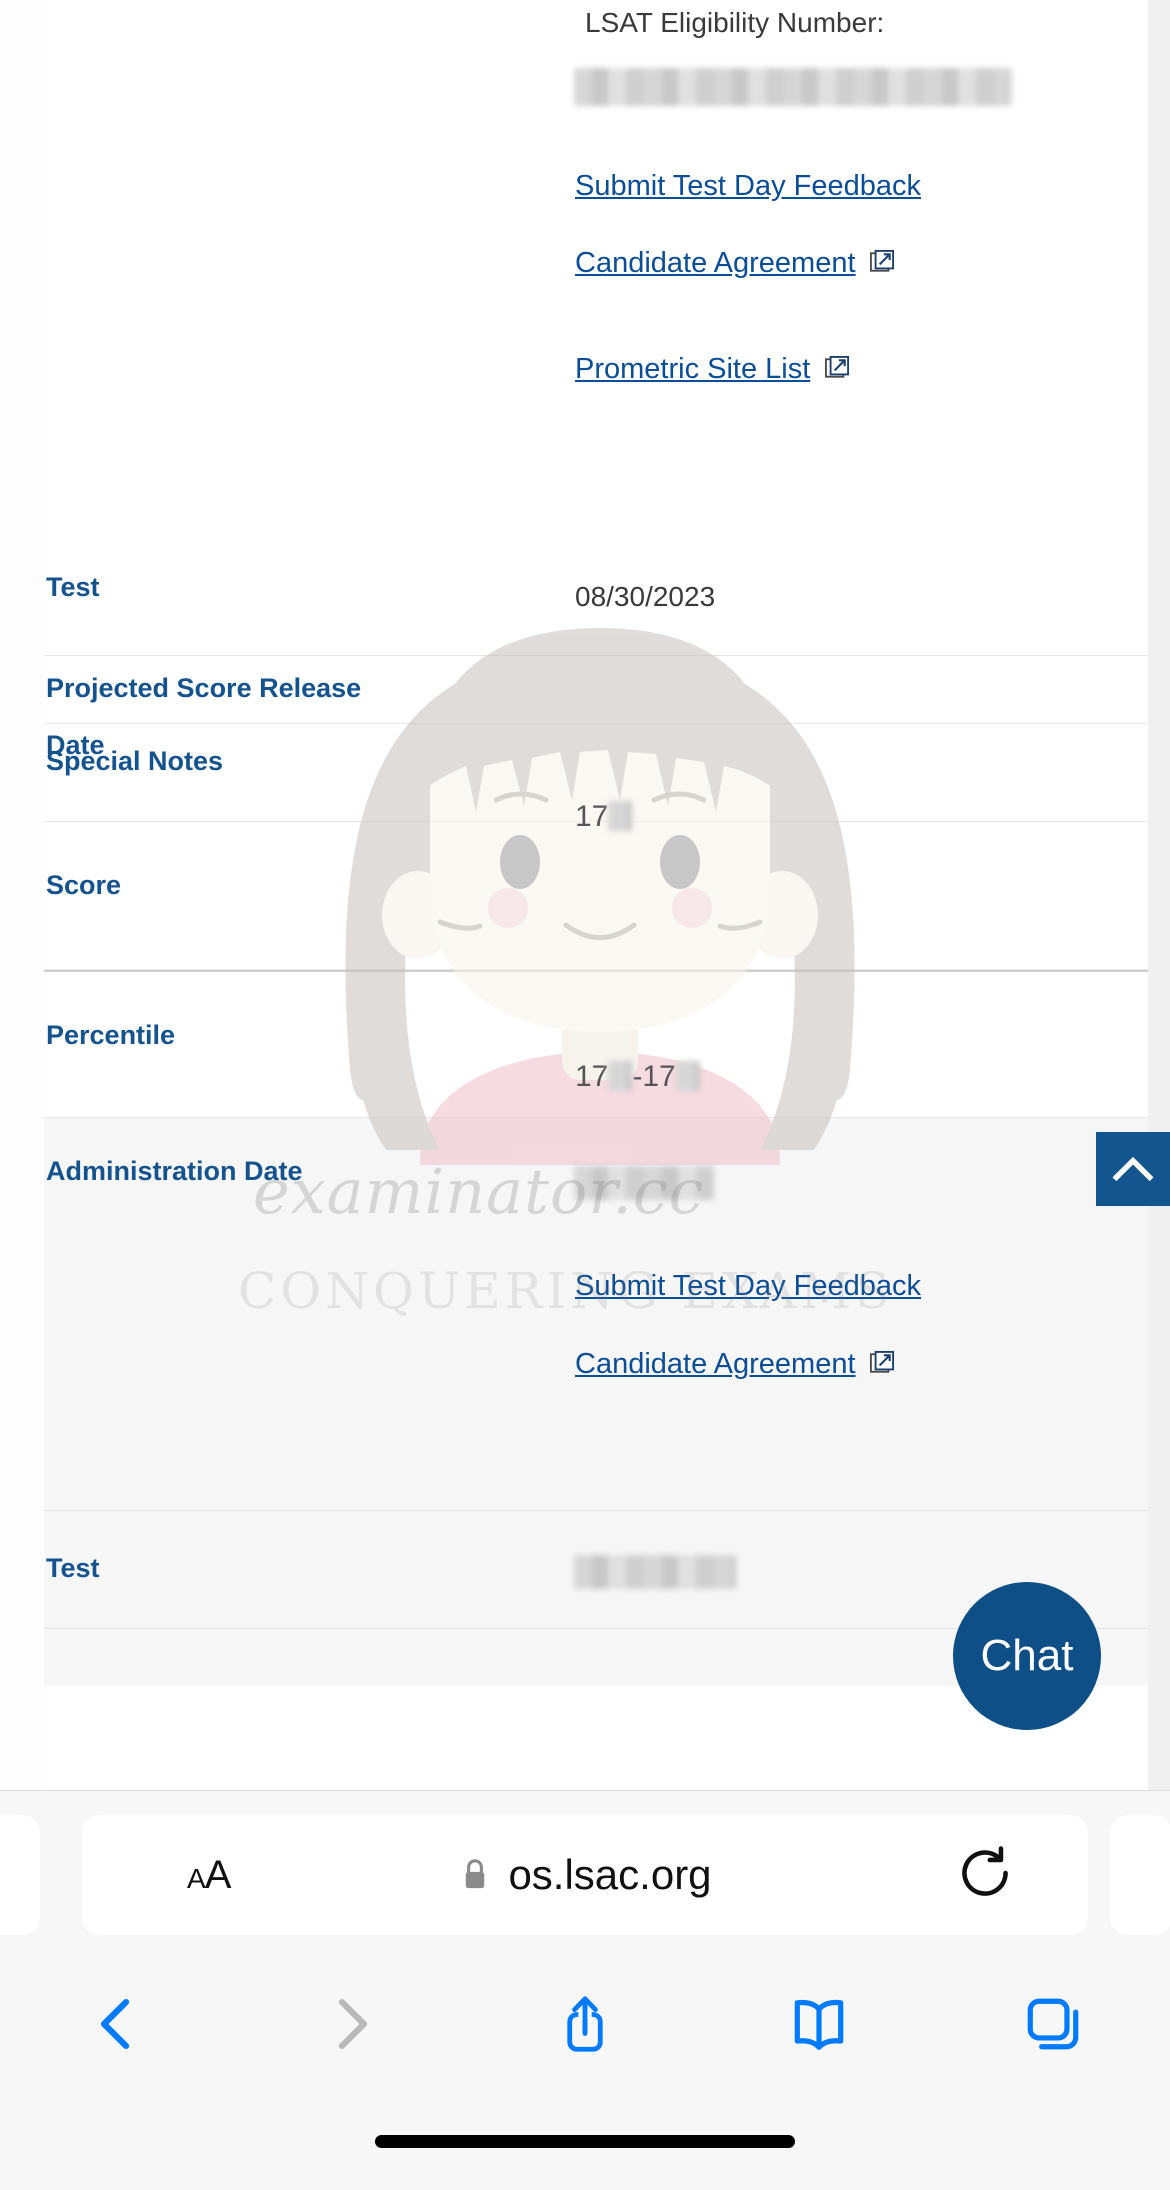 The height and width of the screenshot is (2190, 1170). I want to click on share-icon, so click(585, 2024).